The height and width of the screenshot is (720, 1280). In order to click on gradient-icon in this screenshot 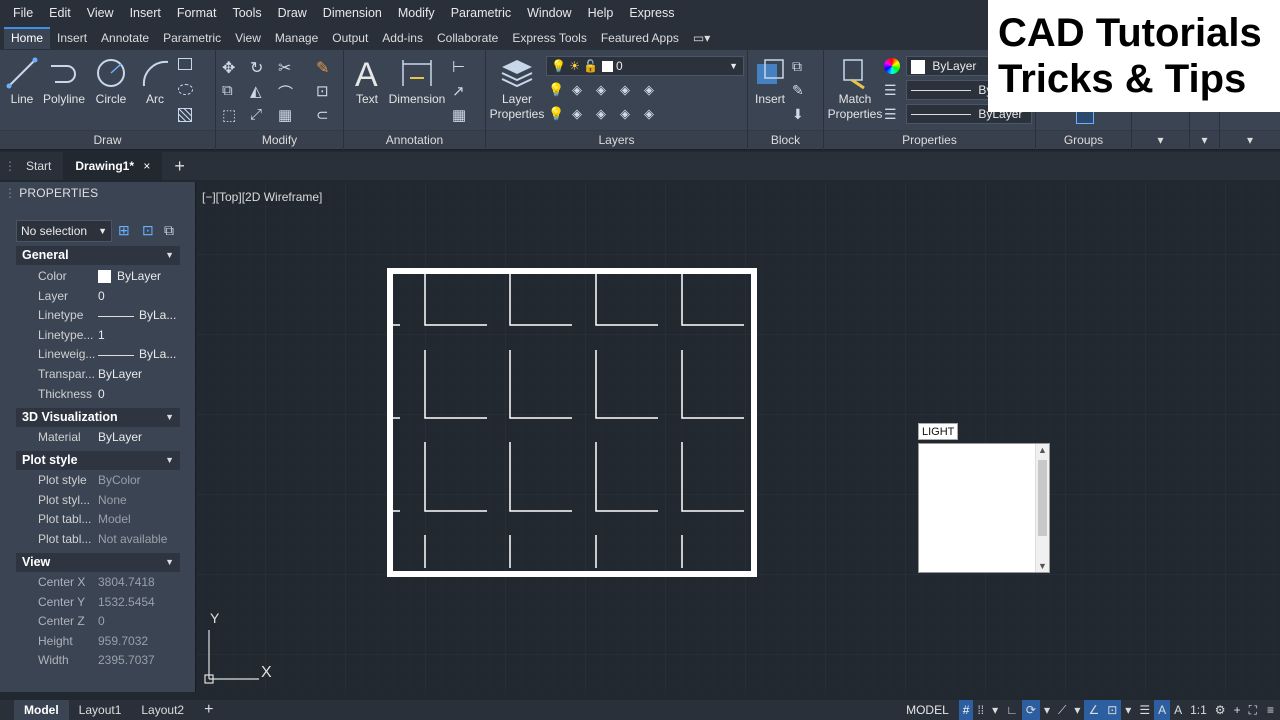, I will do `click(185, 115)`.